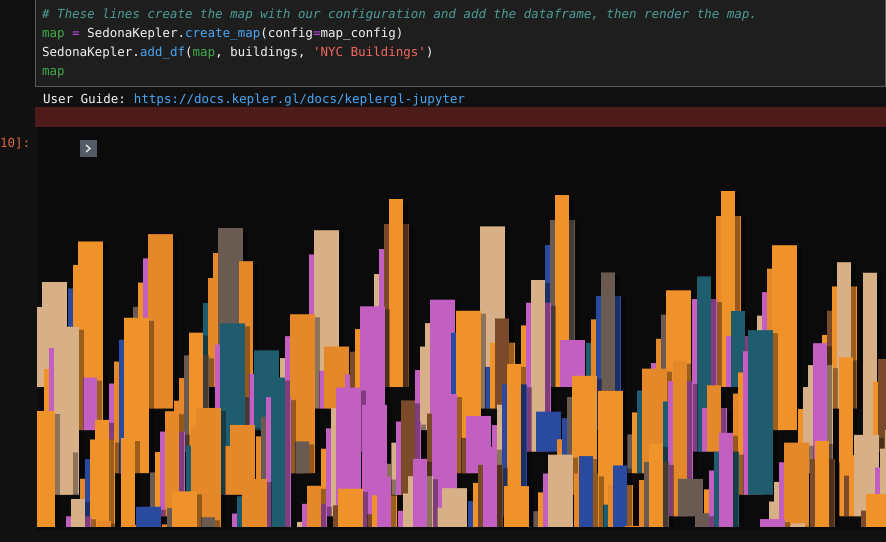 The image size is (886, 542). I want to click on code-line: SedonaKepler.add_df(map, buildings, 'NYC Buildings'), so click(238, 52).